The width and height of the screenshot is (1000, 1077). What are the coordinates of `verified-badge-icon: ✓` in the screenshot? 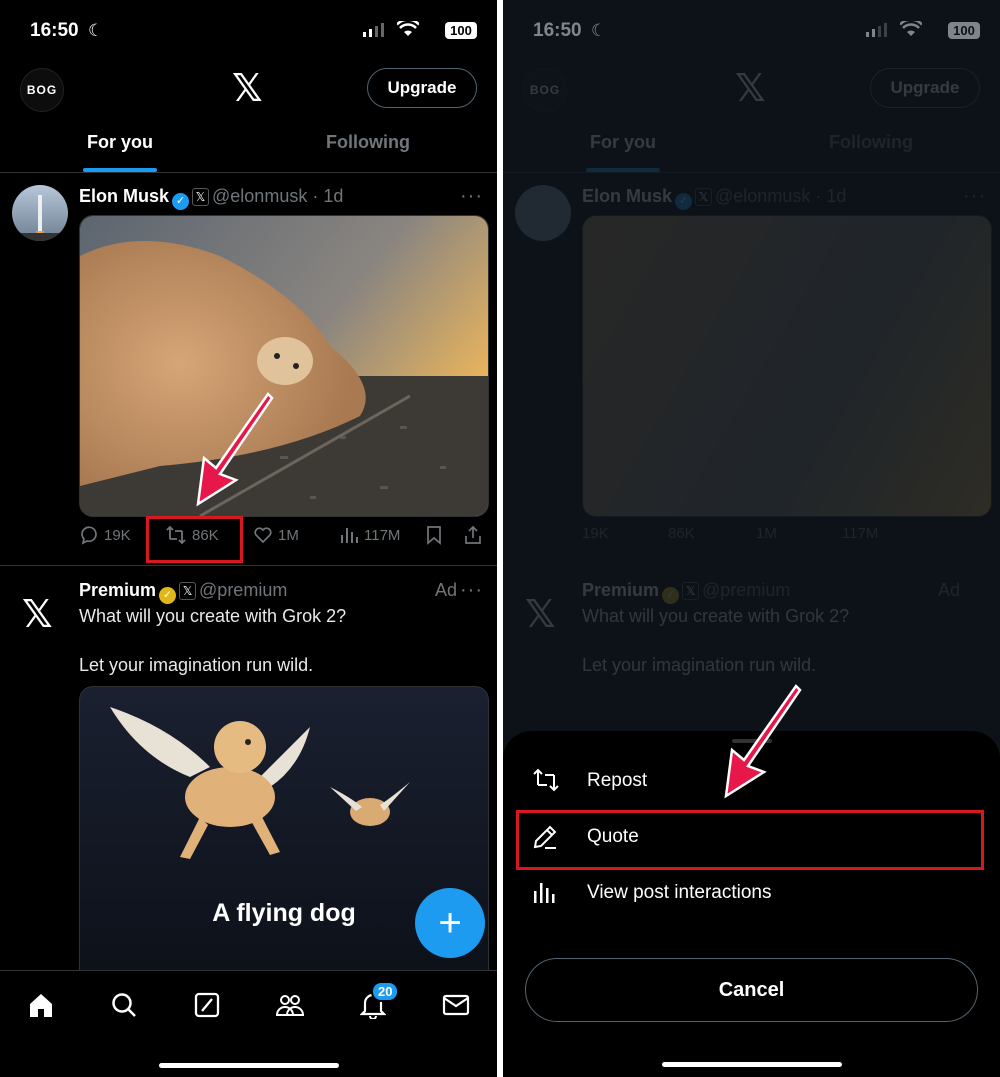 It's located at (181, 201).